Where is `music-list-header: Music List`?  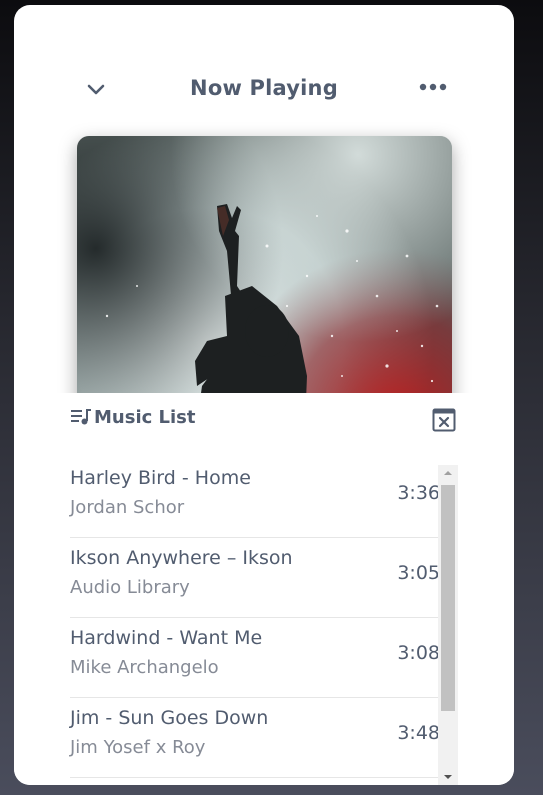
music-list-header: Music List is located at coordinates (264, 418).